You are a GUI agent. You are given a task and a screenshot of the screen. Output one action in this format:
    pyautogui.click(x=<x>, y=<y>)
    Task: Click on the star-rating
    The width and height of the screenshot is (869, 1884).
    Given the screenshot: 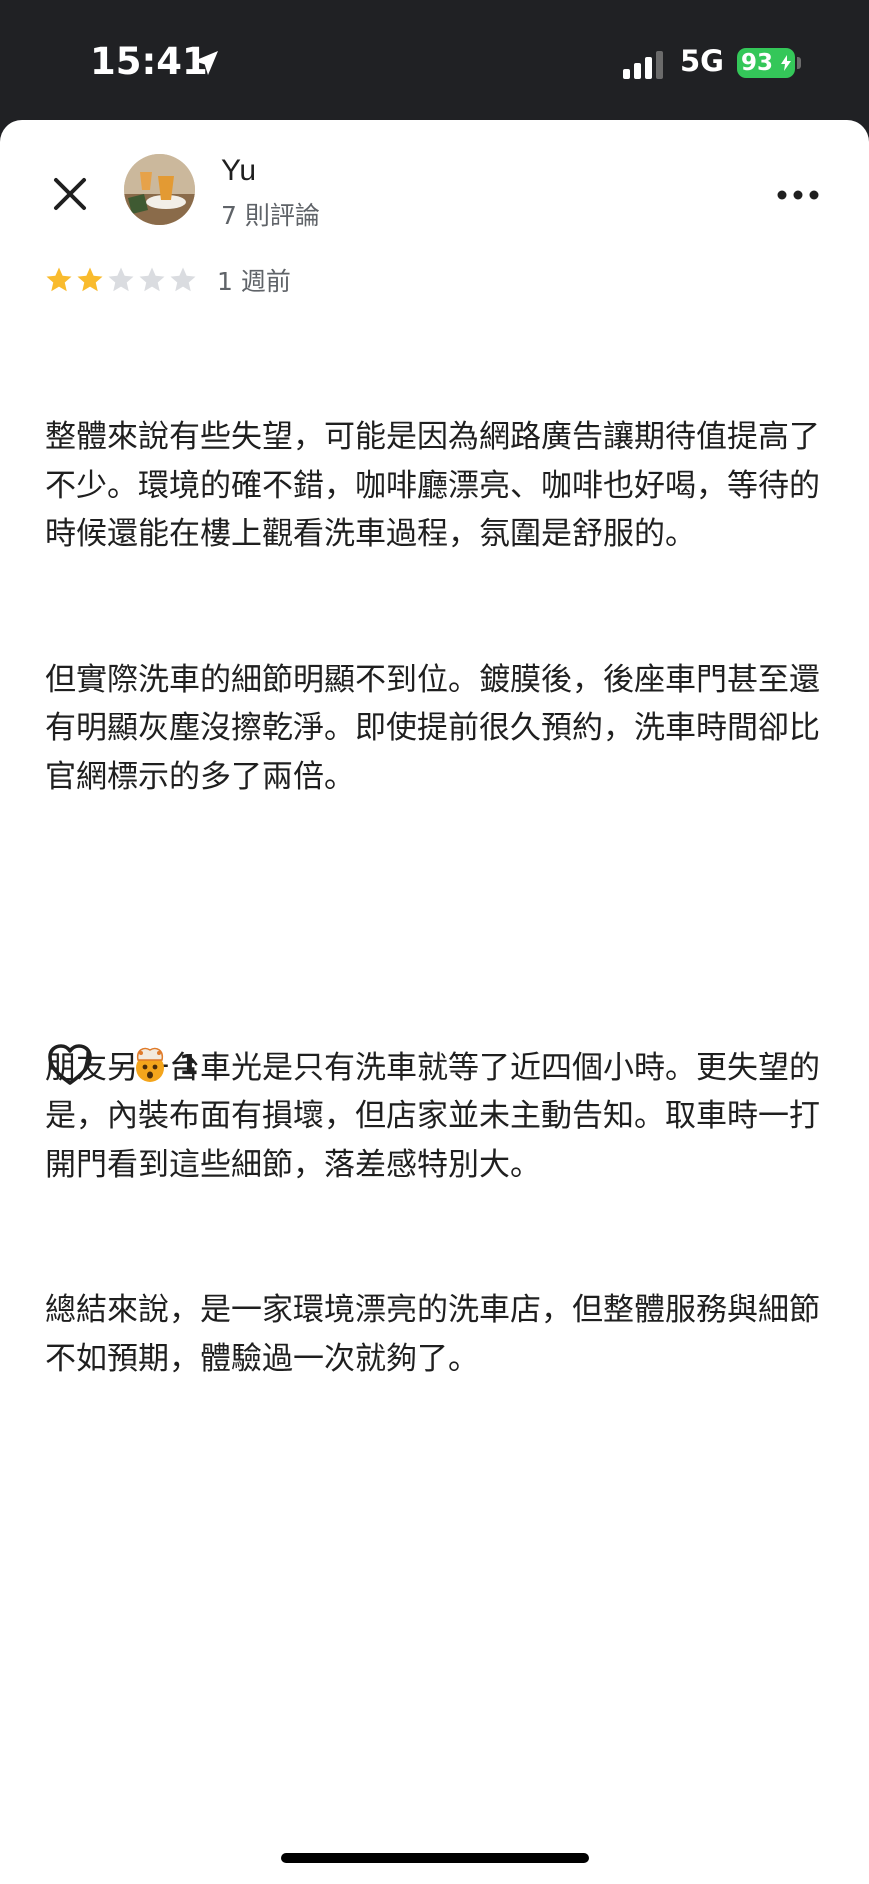 What is the action you would take?
    pyautogui.click(x=121, y=280)
    